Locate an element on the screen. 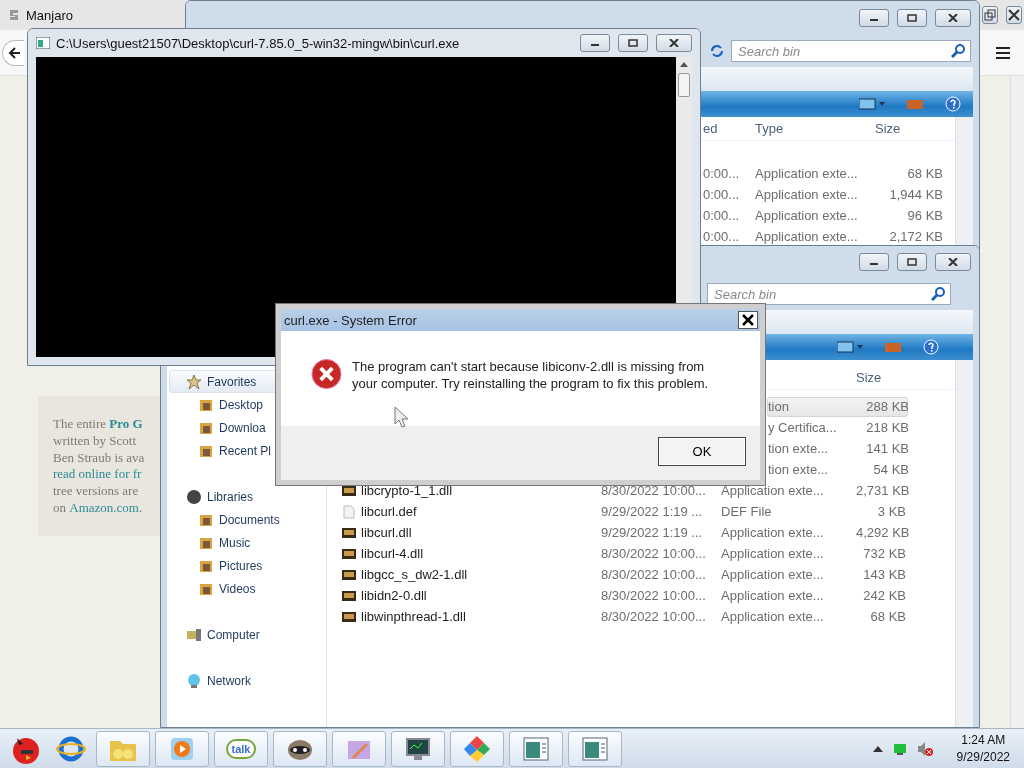 The image size is (1024, 768). file-name: libcurl.def is located at coordinates (481, 511).